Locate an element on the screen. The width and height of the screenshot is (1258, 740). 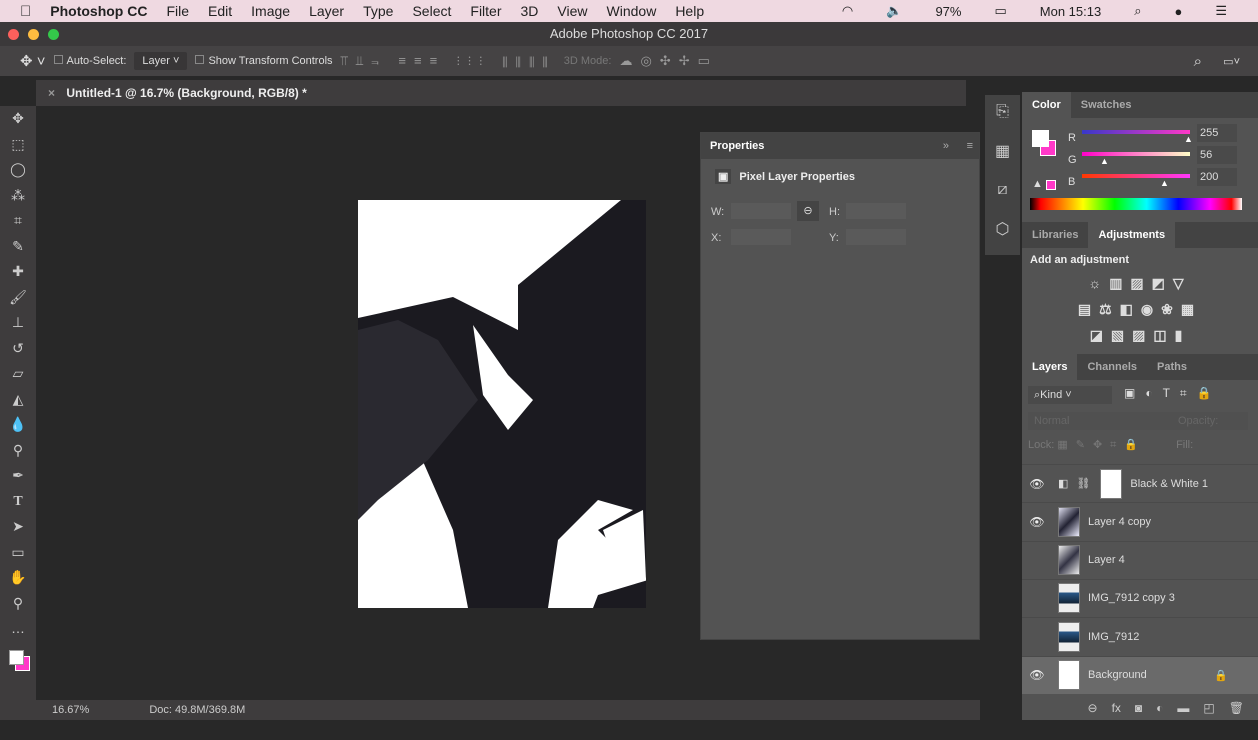
new-layer-icon: ◰ is located at coordinates (1208, 708).